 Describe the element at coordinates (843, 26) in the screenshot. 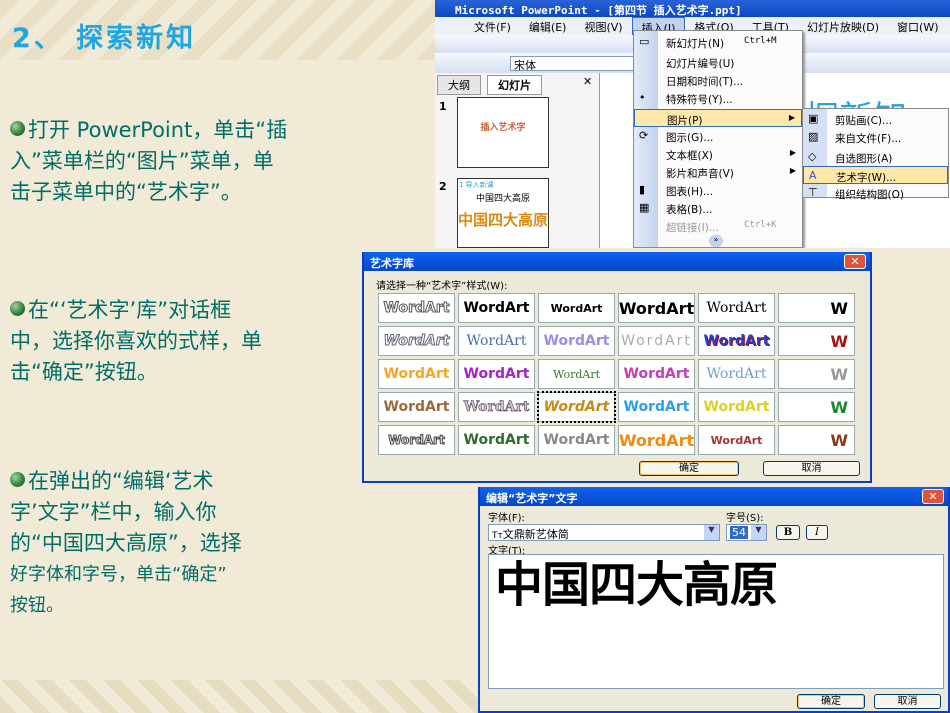

I see `menu-slideshow: 幻灯片放映(D)` at that location.